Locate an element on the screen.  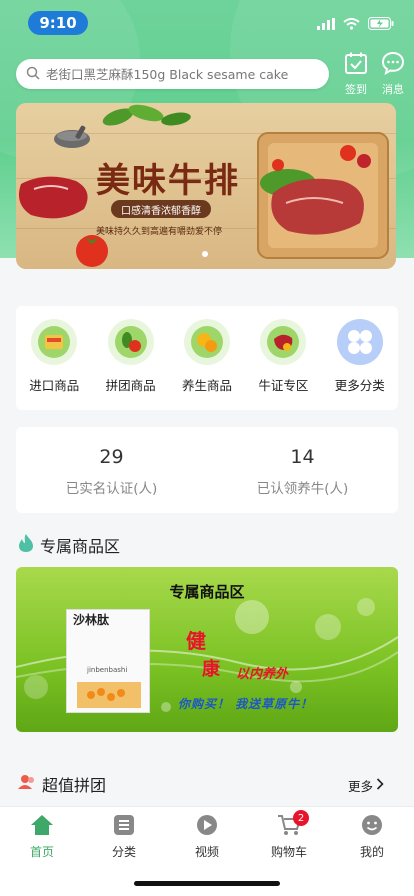
stat-value: 14 is located at coordinates (302, 457).